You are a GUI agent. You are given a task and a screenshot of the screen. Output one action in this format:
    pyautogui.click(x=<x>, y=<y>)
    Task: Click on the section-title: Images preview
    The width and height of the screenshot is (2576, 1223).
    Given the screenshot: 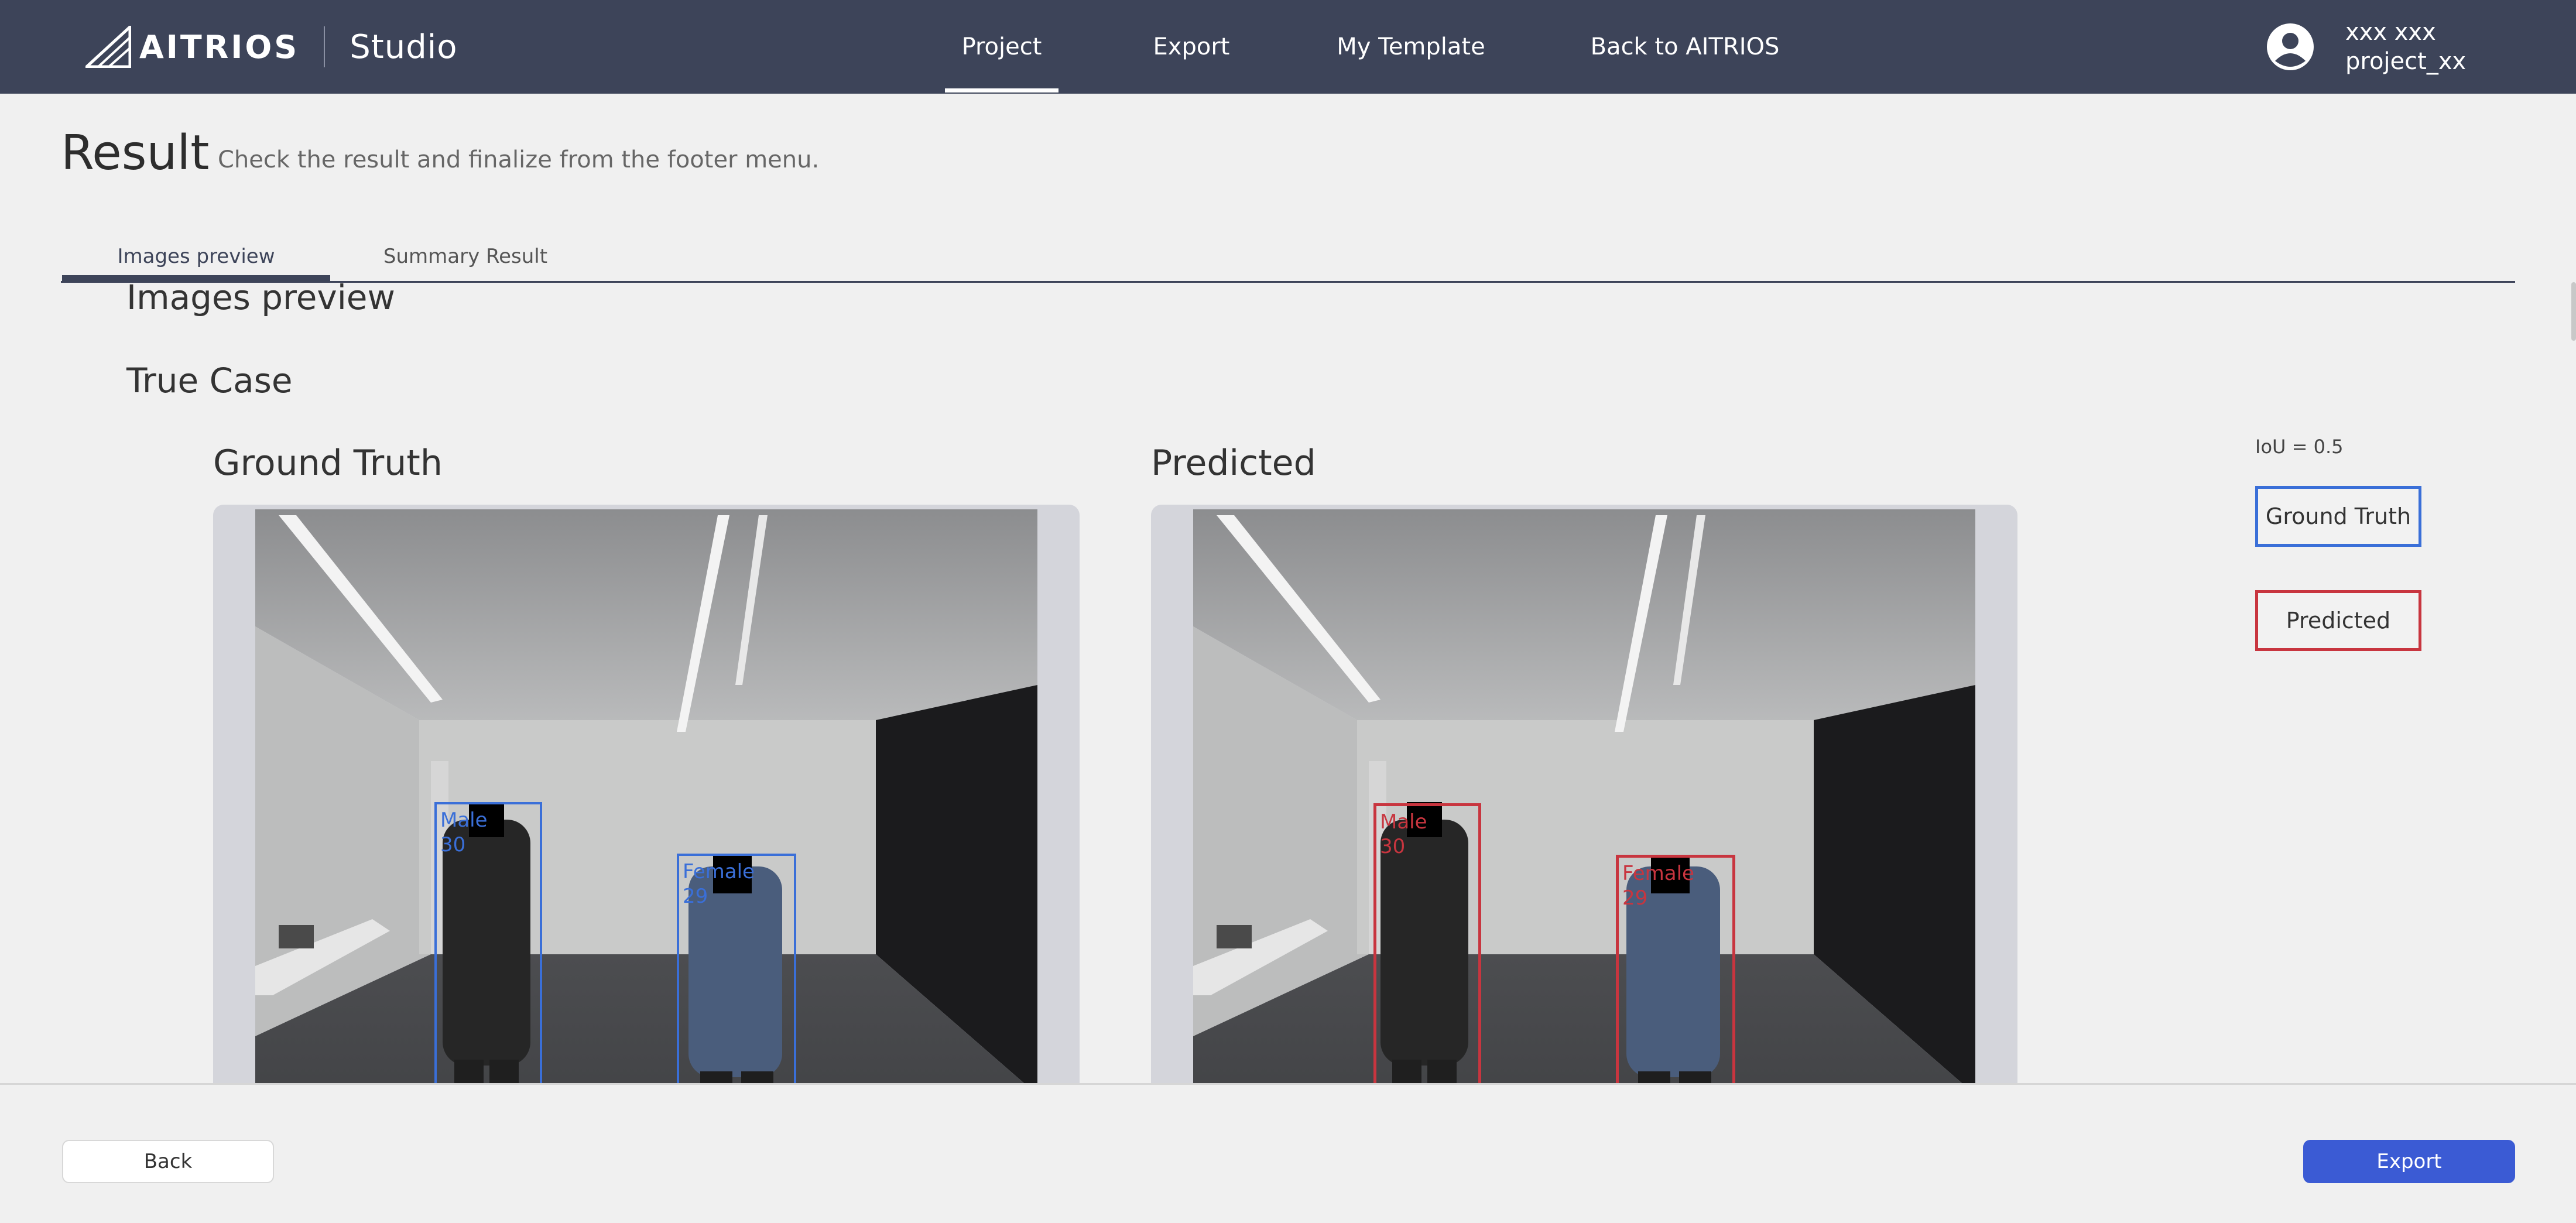 What is the action you would take?
    pyautogui.click(x=260, y=297)
    